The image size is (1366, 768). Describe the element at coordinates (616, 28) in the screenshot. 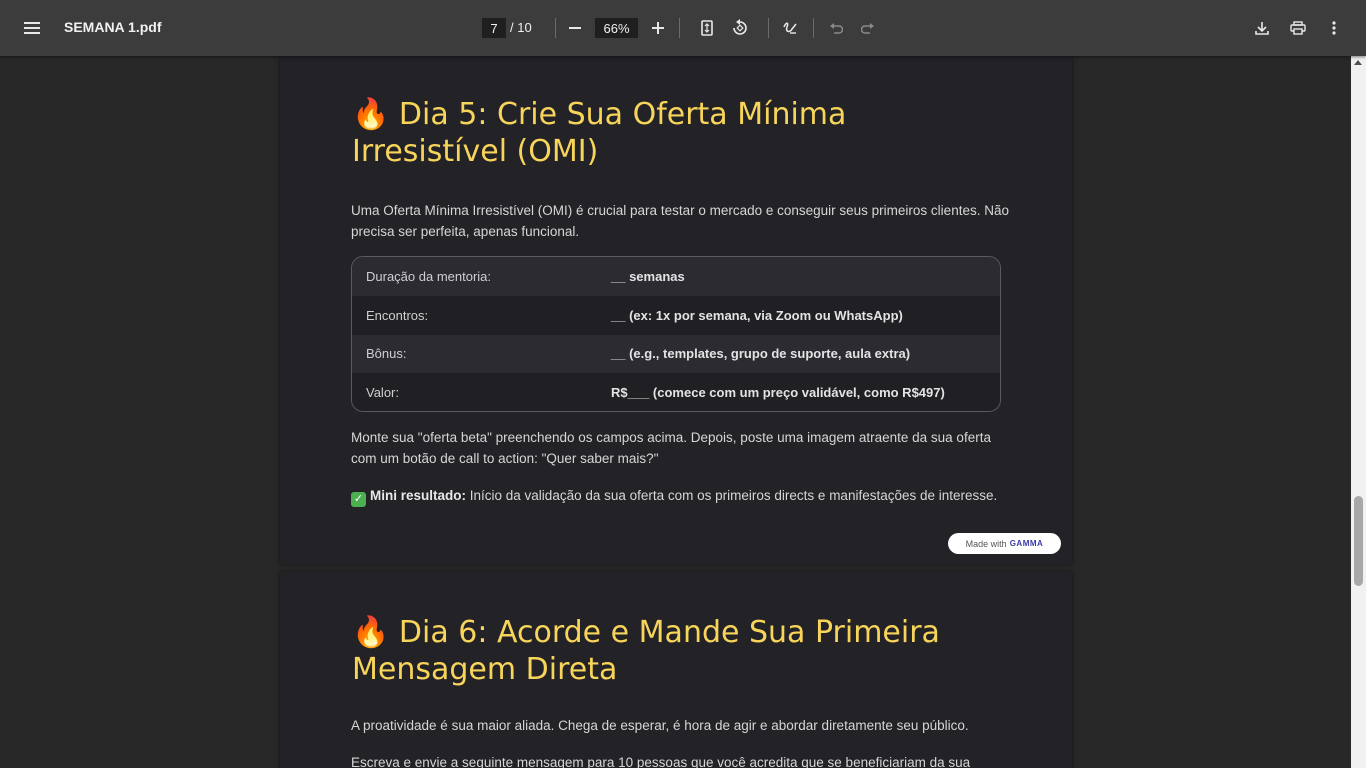

I see `zoom-level-input` at that location.